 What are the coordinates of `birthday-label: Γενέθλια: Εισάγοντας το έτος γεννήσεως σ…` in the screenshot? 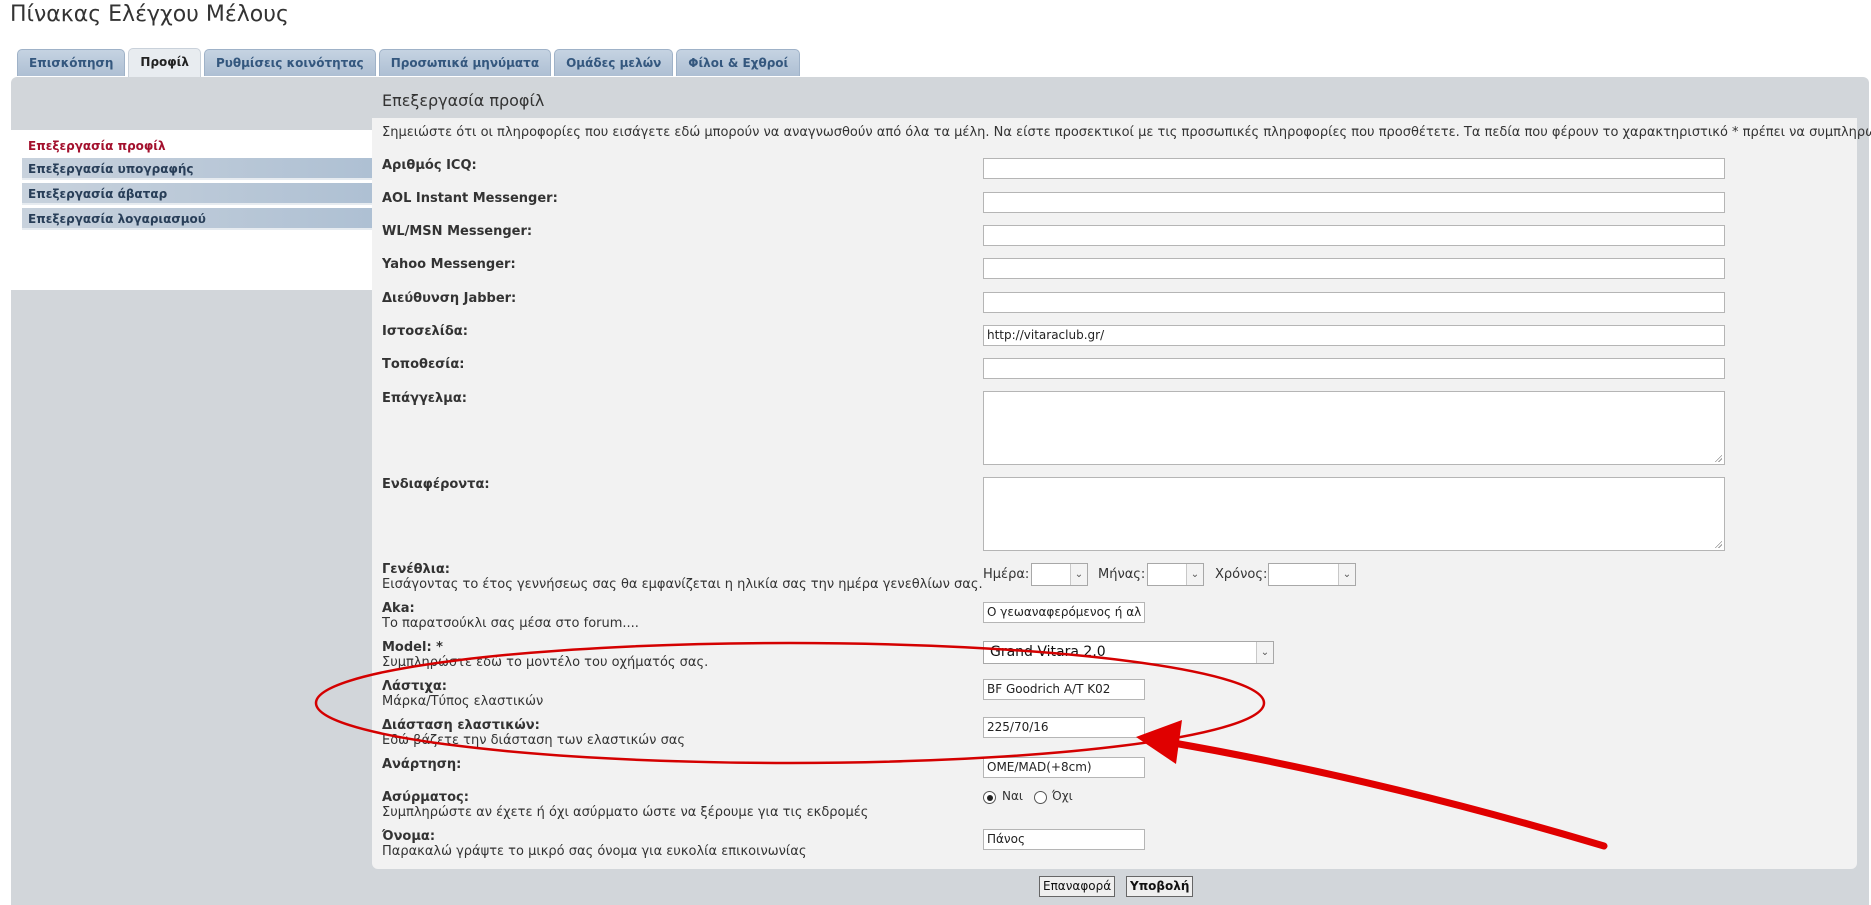 It's located at (682, 577).